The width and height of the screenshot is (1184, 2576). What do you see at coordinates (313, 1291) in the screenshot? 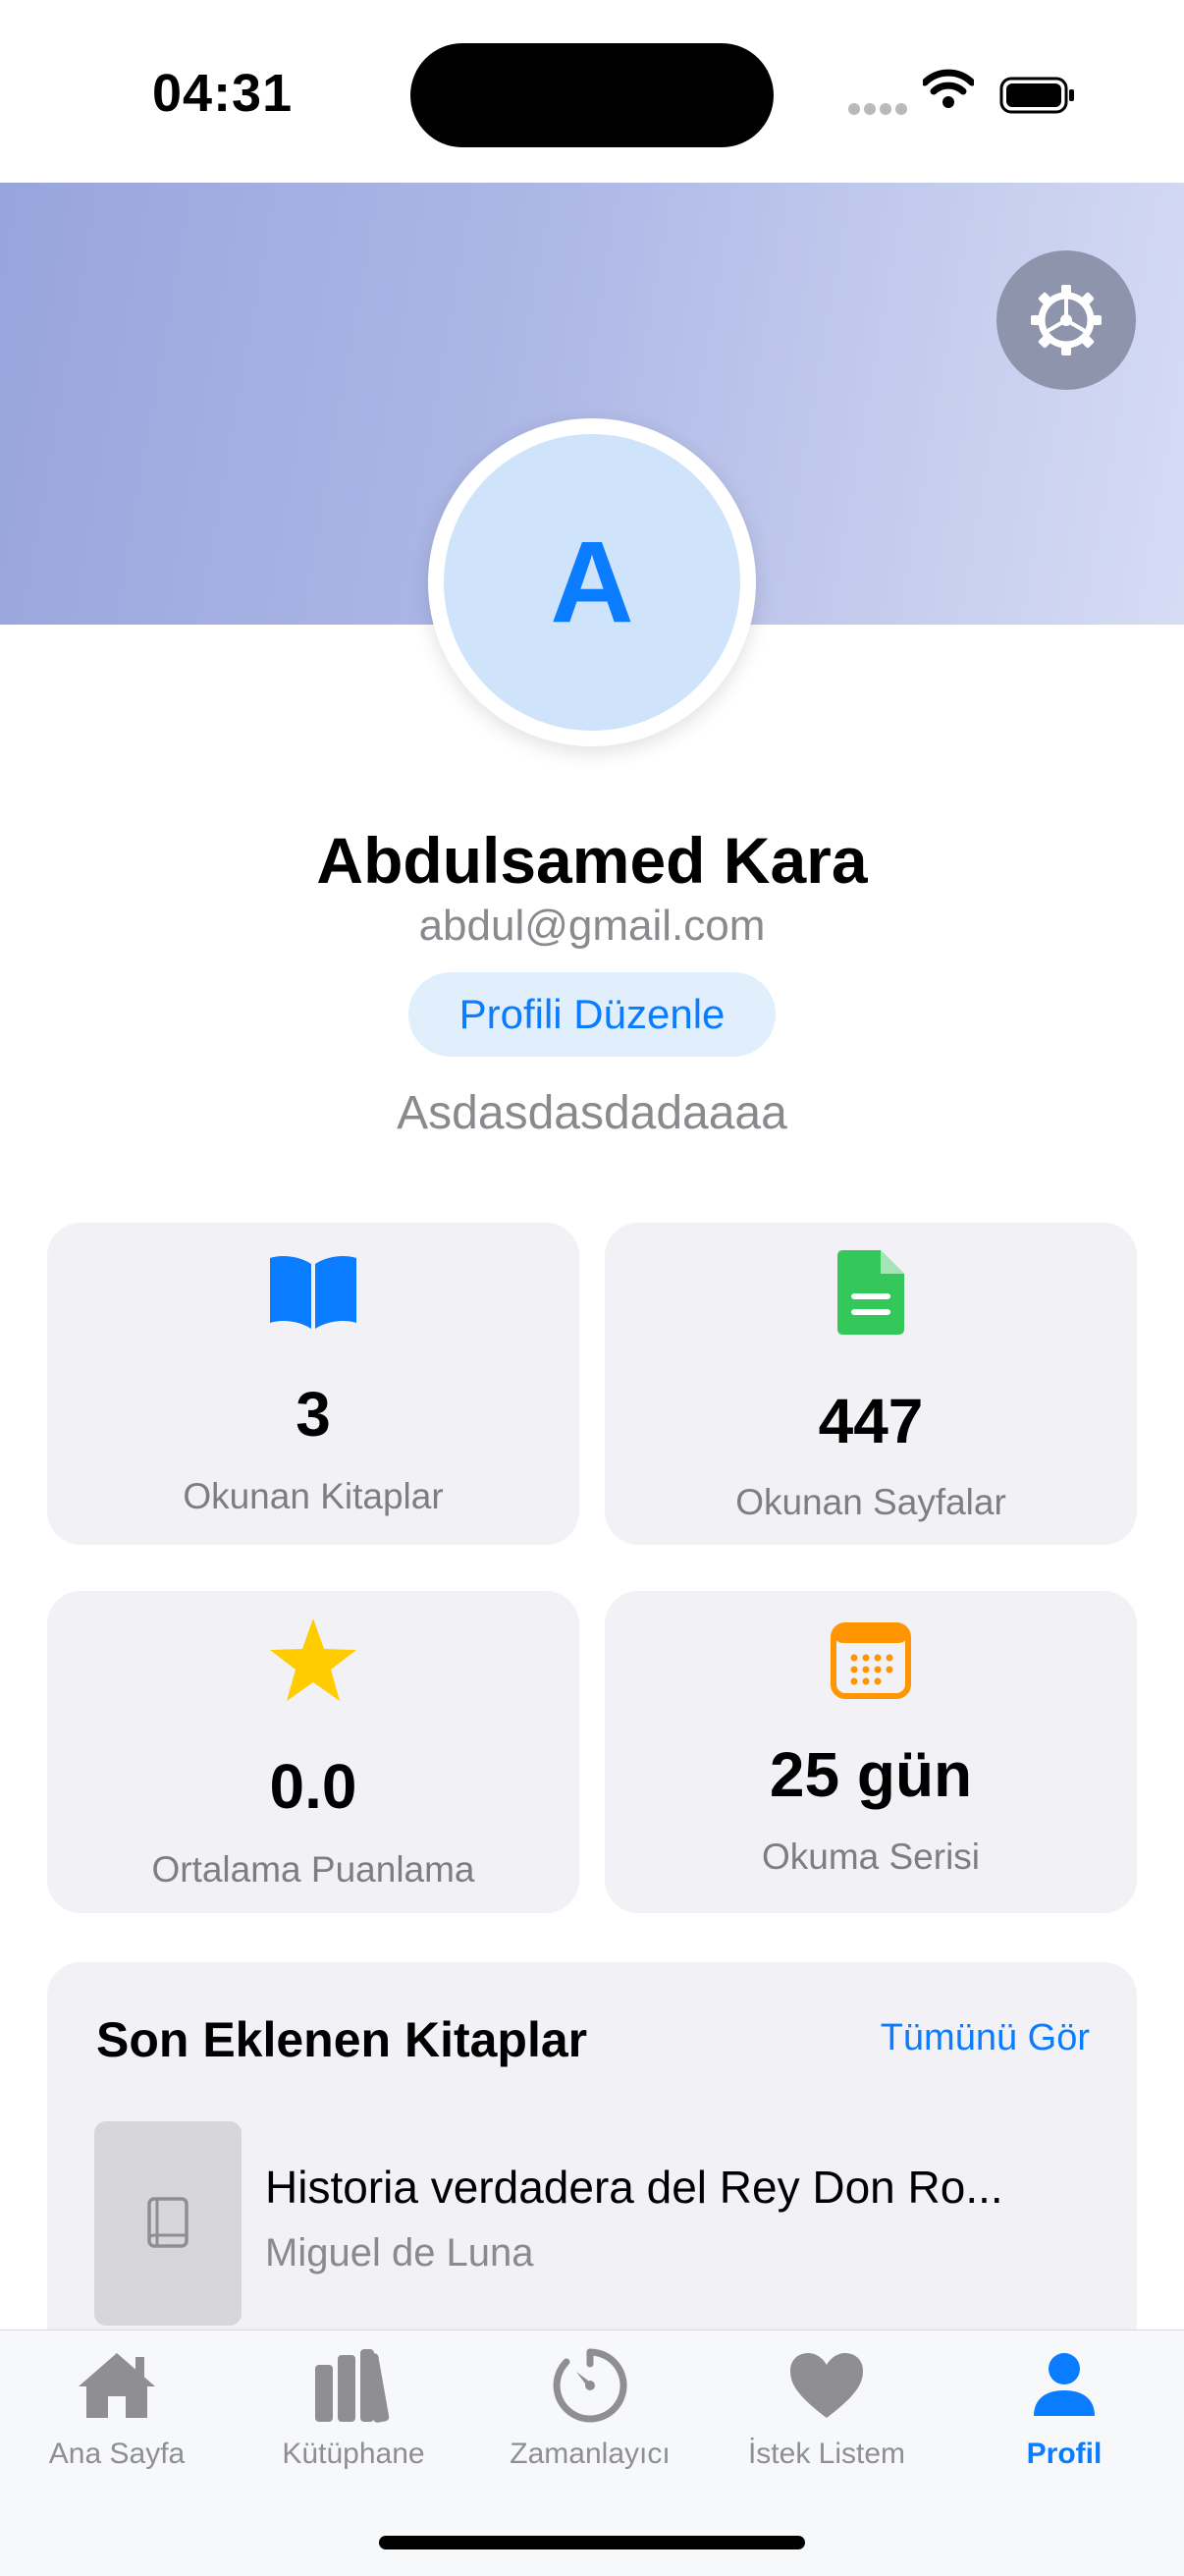
I see `open-book-icon` at bounding box center [313, 1291].